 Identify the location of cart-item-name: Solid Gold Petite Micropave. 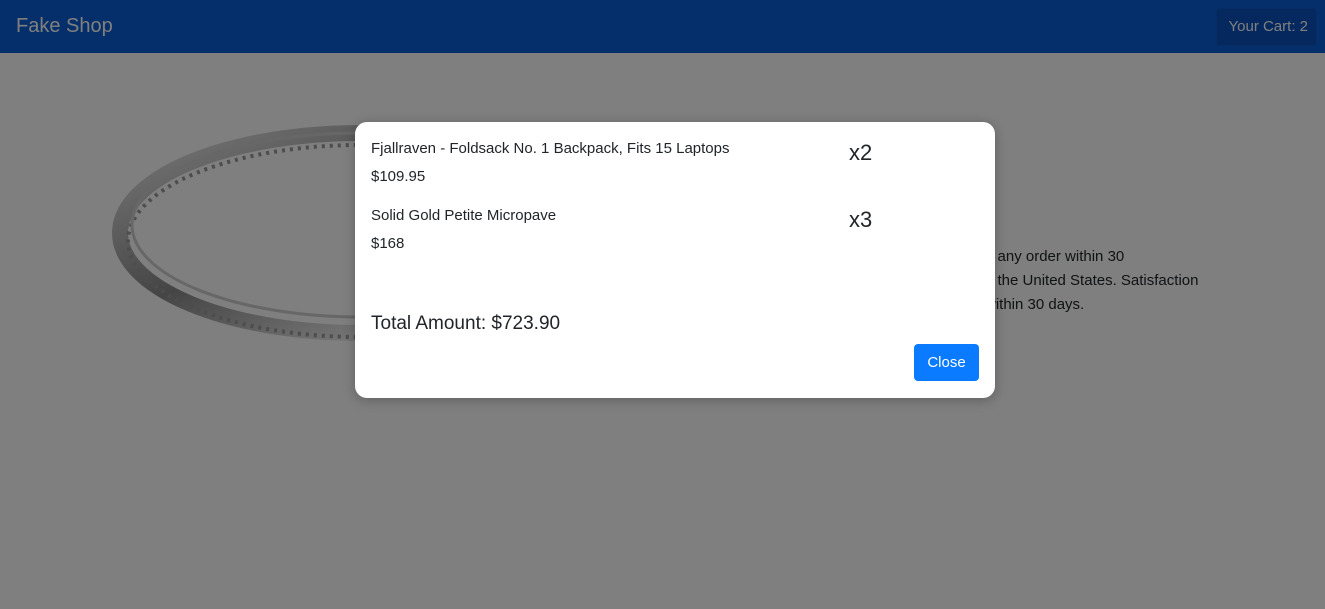
(464, 215).